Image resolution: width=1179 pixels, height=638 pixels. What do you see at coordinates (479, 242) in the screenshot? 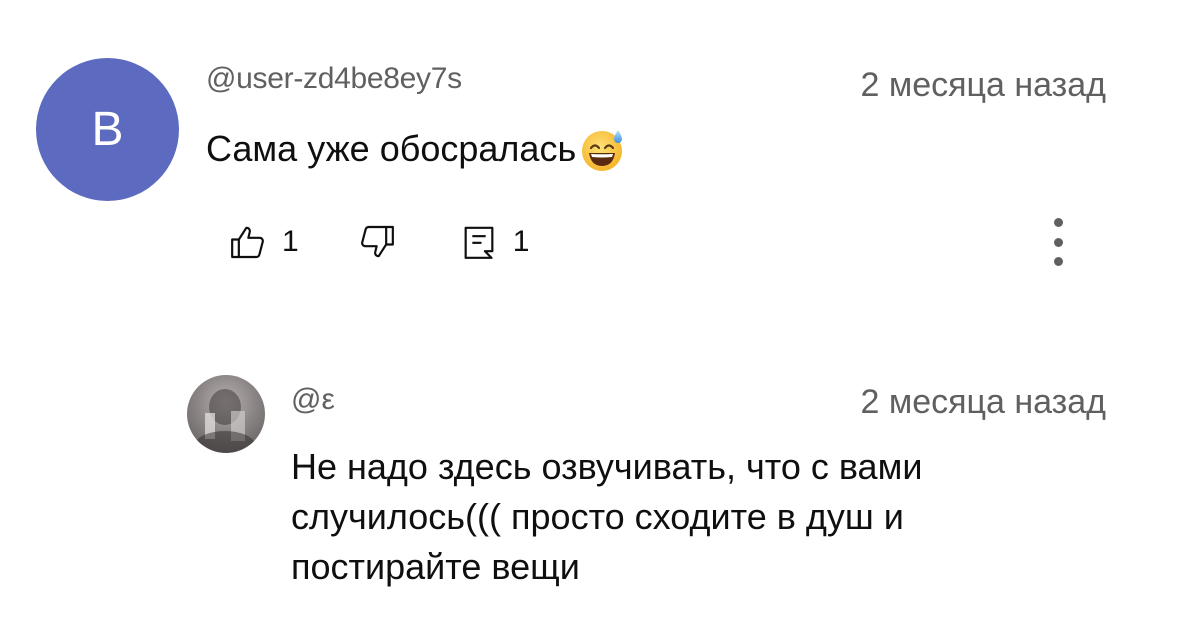
I see `comment-icon` at bounding box center [479, 242].